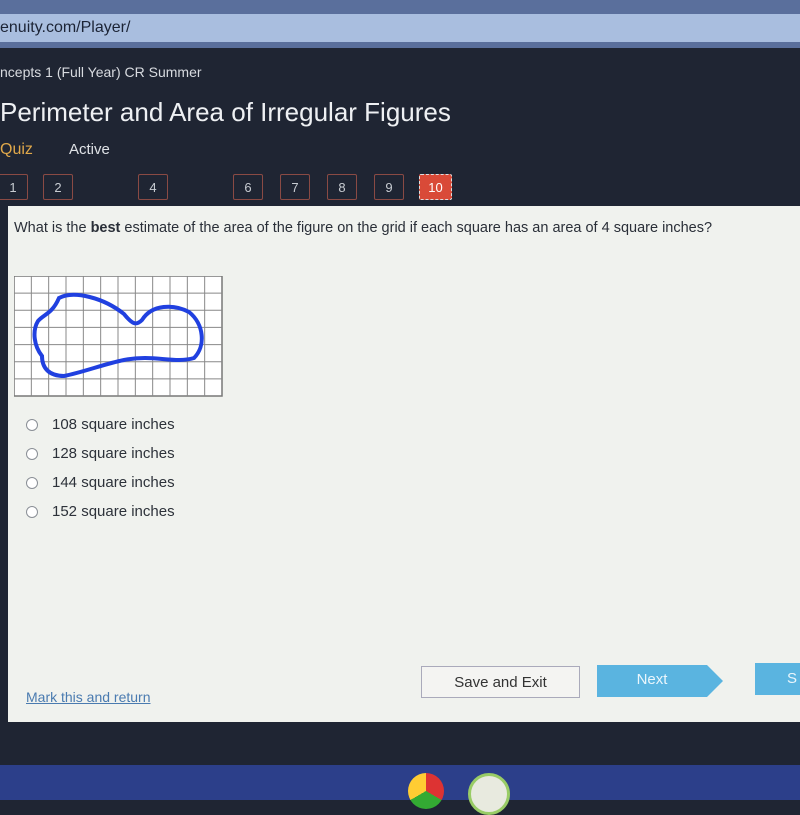 Image resolution: width=800 pixels, height=815 pixels. Describe the element at coordinates (500, 682) in the screenshot. I see `save-and-exit-button: Save and Exit` at that location.